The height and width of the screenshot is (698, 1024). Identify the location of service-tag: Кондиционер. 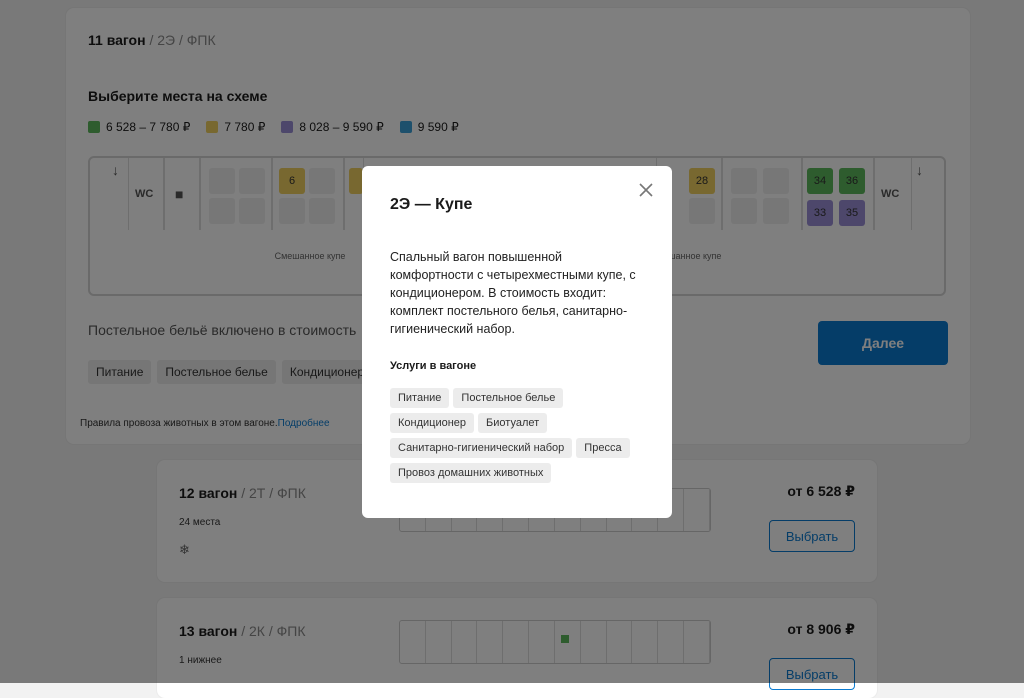
(432, 423).